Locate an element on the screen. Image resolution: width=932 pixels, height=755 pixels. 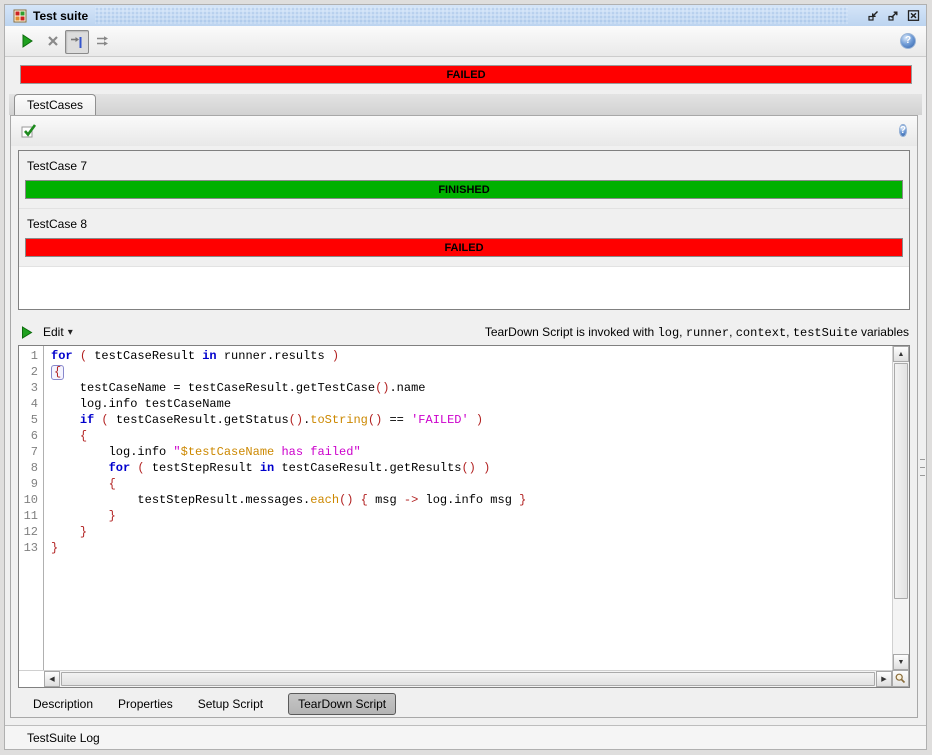
tab-testcases: TestCases is located at coordinates (55, 104).